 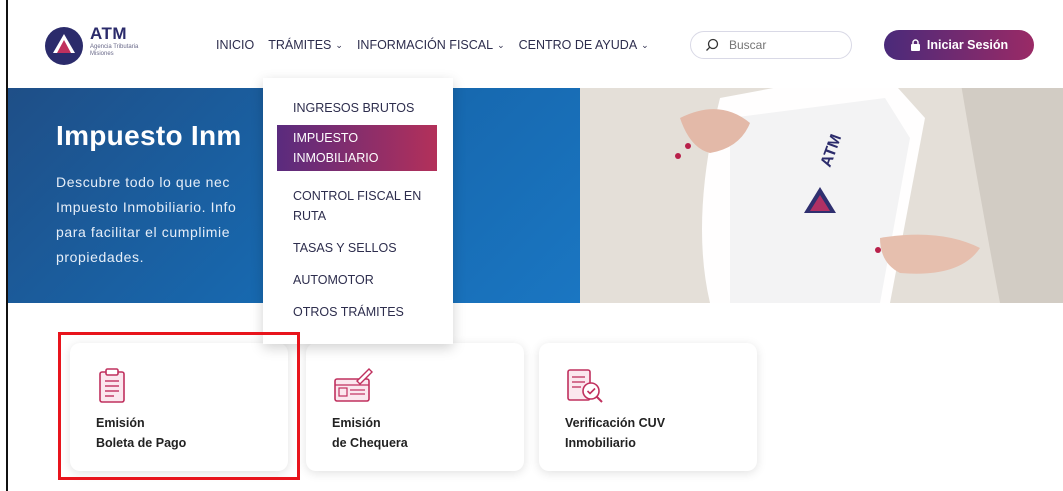 I want to click on menu-item-label: RUTA, so click(x=310, y=216).